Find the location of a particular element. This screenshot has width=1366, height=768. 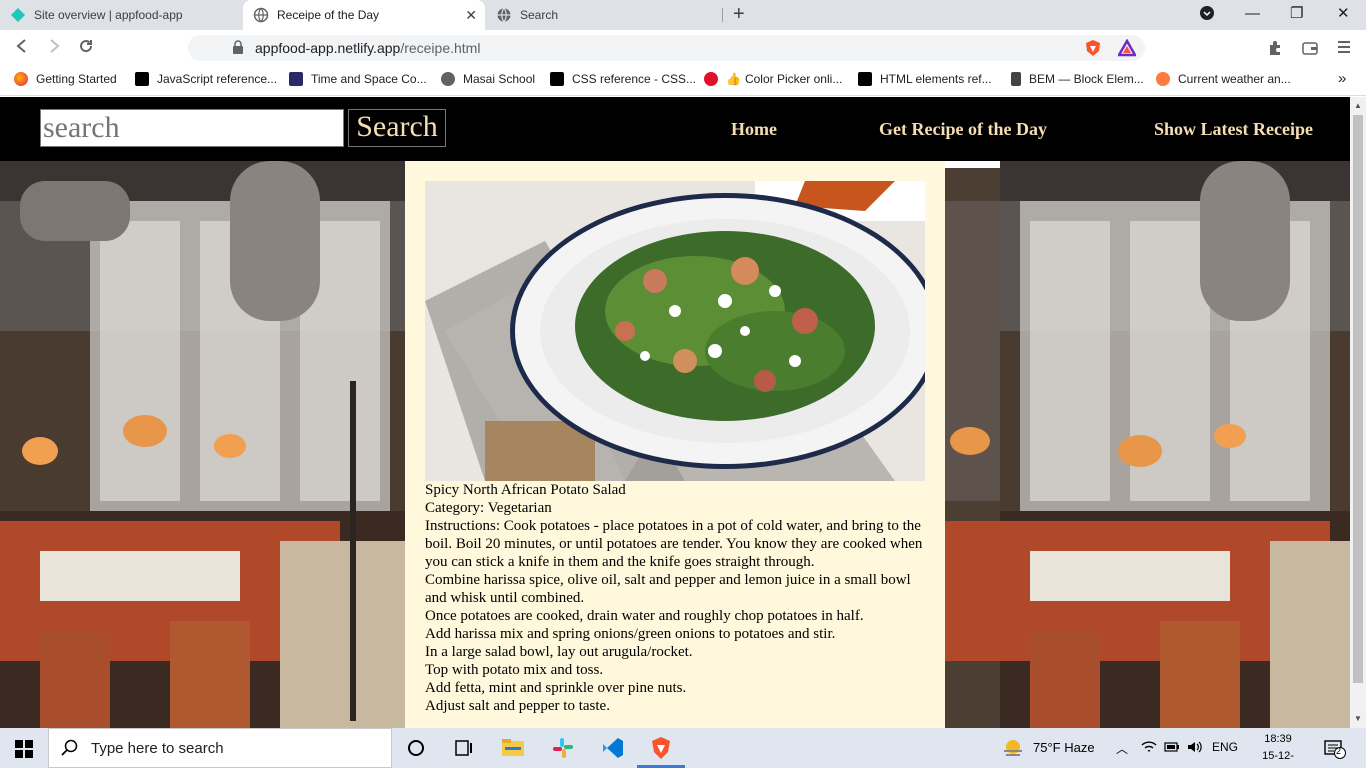

background-image-middle is located at coordinates (972, 444).